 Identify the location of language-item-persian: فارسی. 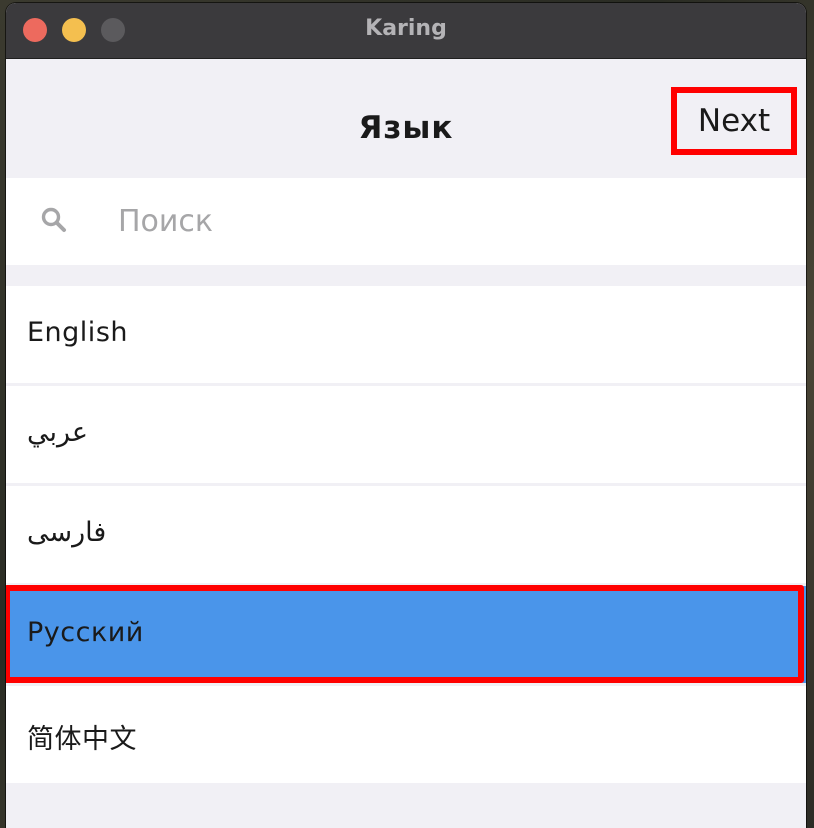
(406, 534).